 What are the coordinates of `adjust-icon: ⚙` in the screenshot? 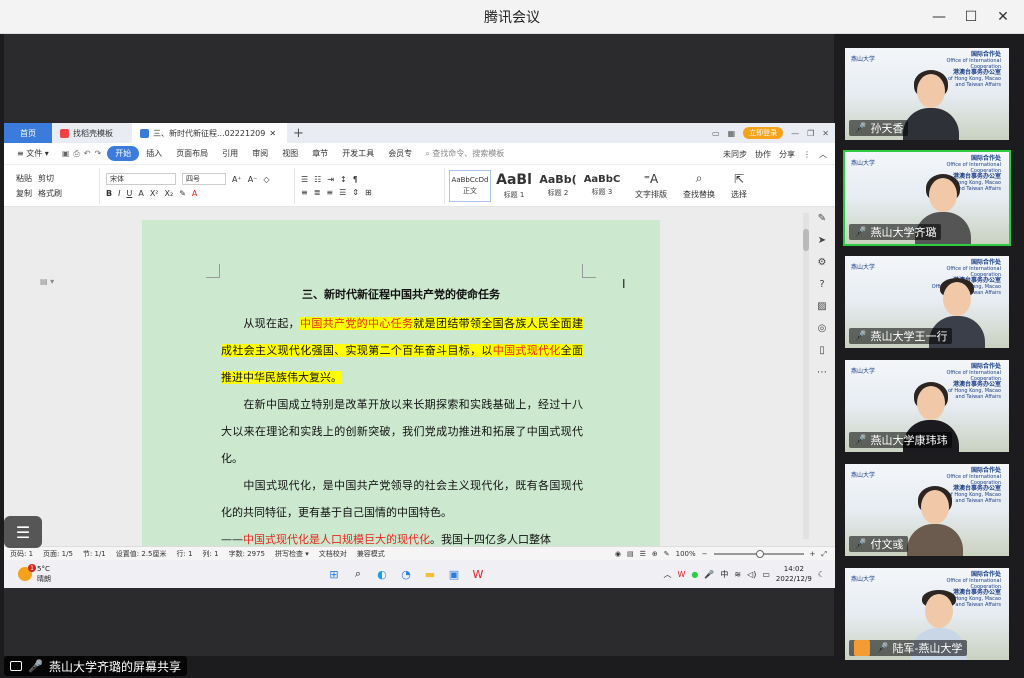 It's located at (822, 262).